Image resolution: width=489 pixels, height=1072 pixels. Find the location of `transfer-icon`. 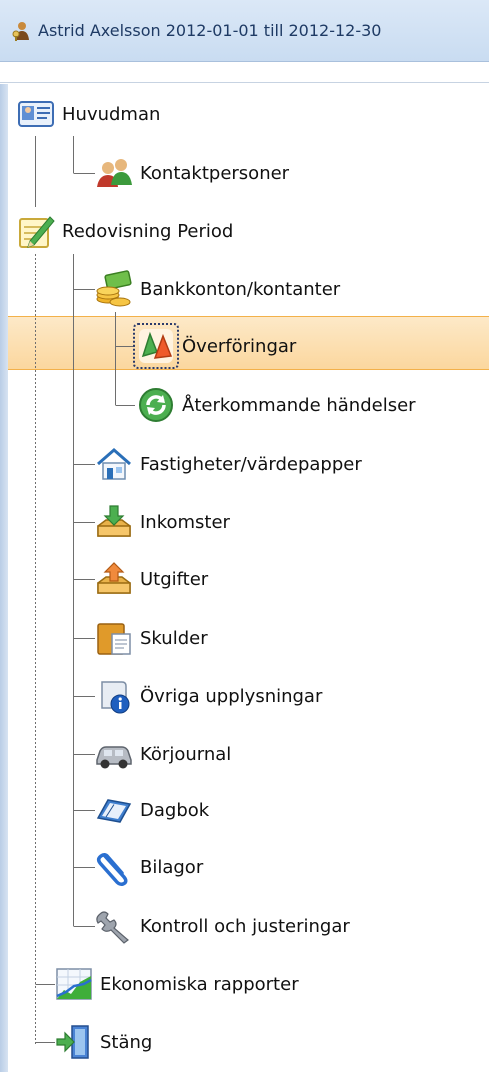

transfer-icon is located at coordinates (156, 346).